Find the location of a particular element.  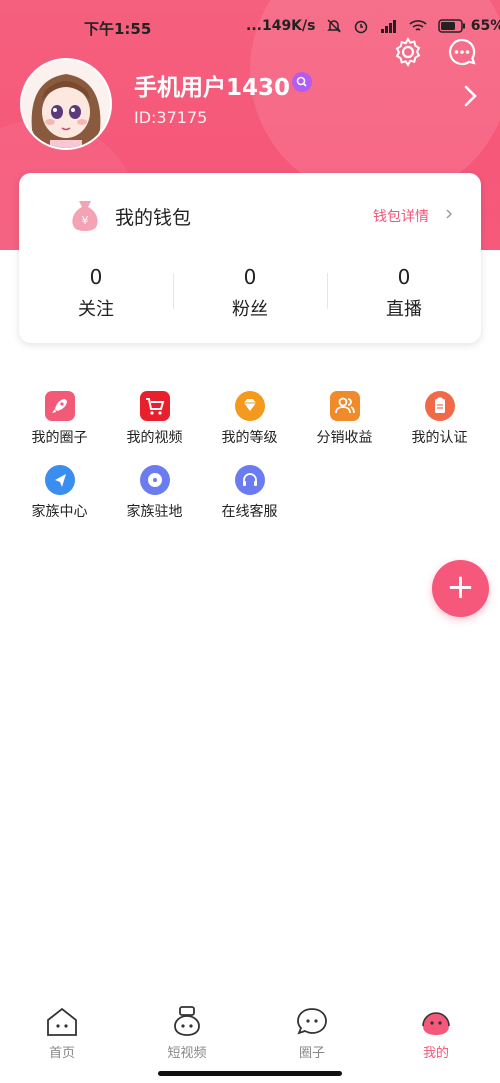

menu-my-level: 我的等级 is located at coordinates (249, 419).